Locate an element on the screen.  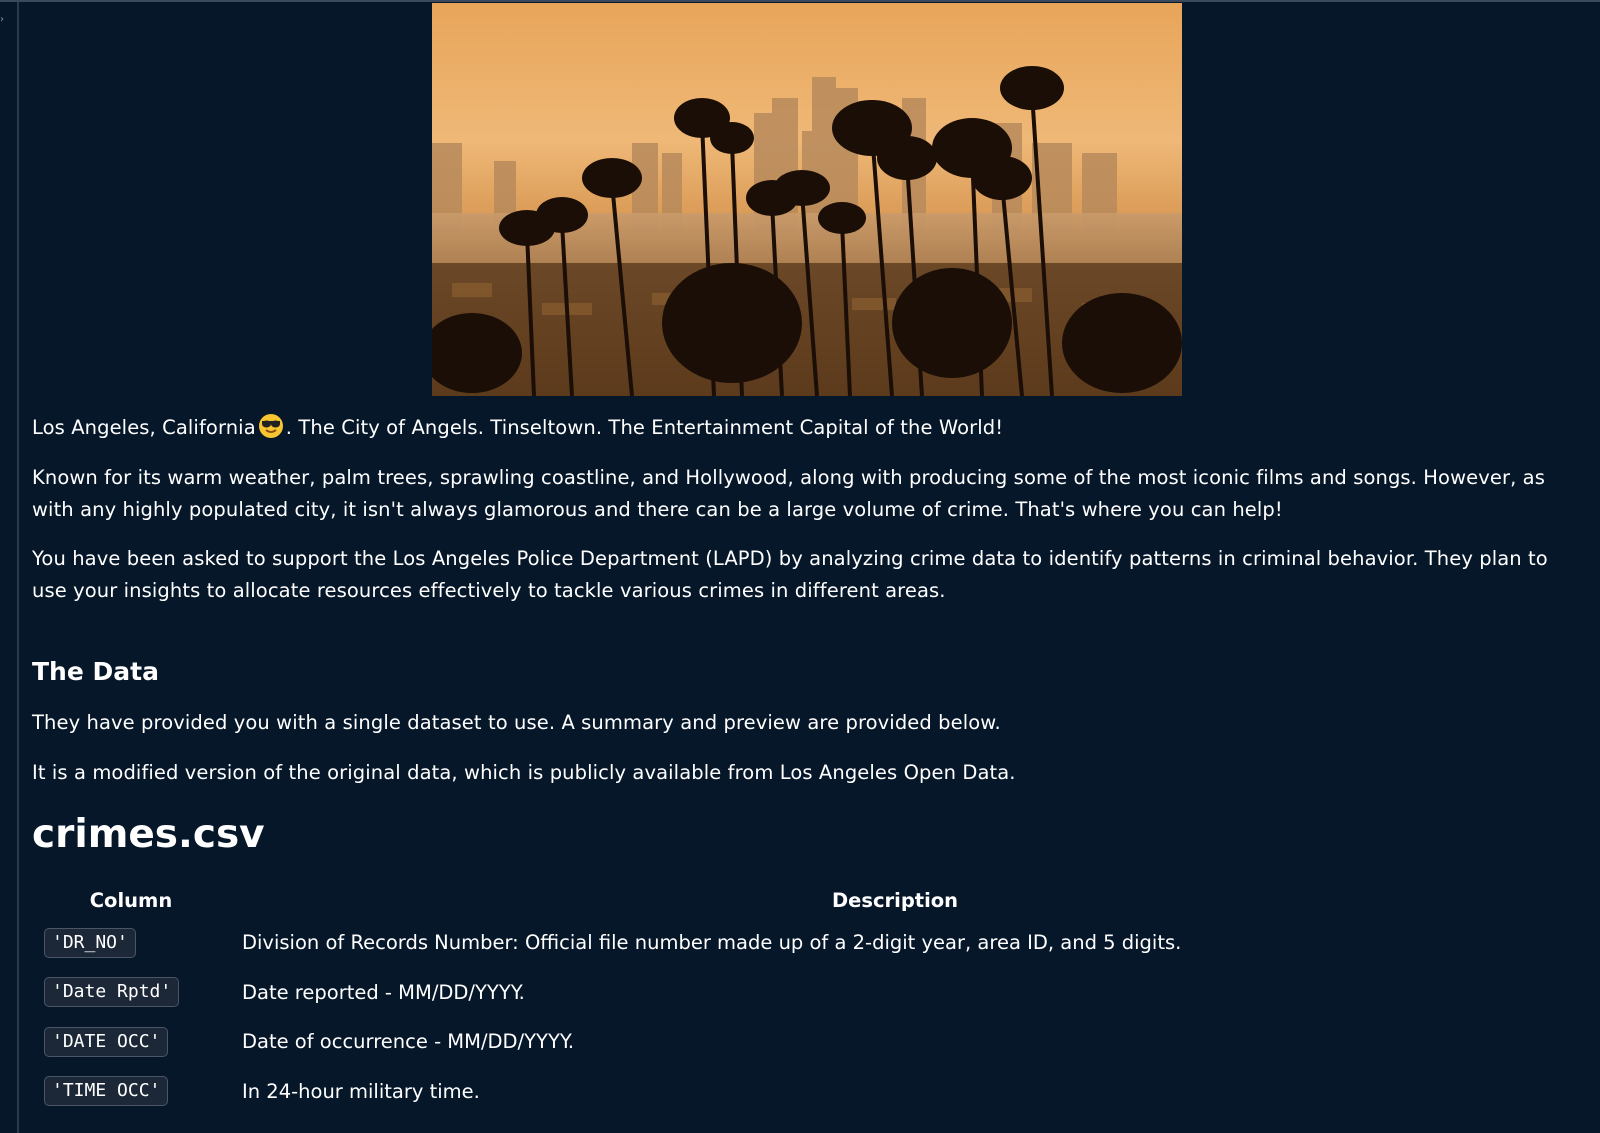
table-cell-column: 'TIME OCC' is located at coordinates (131, 1092).